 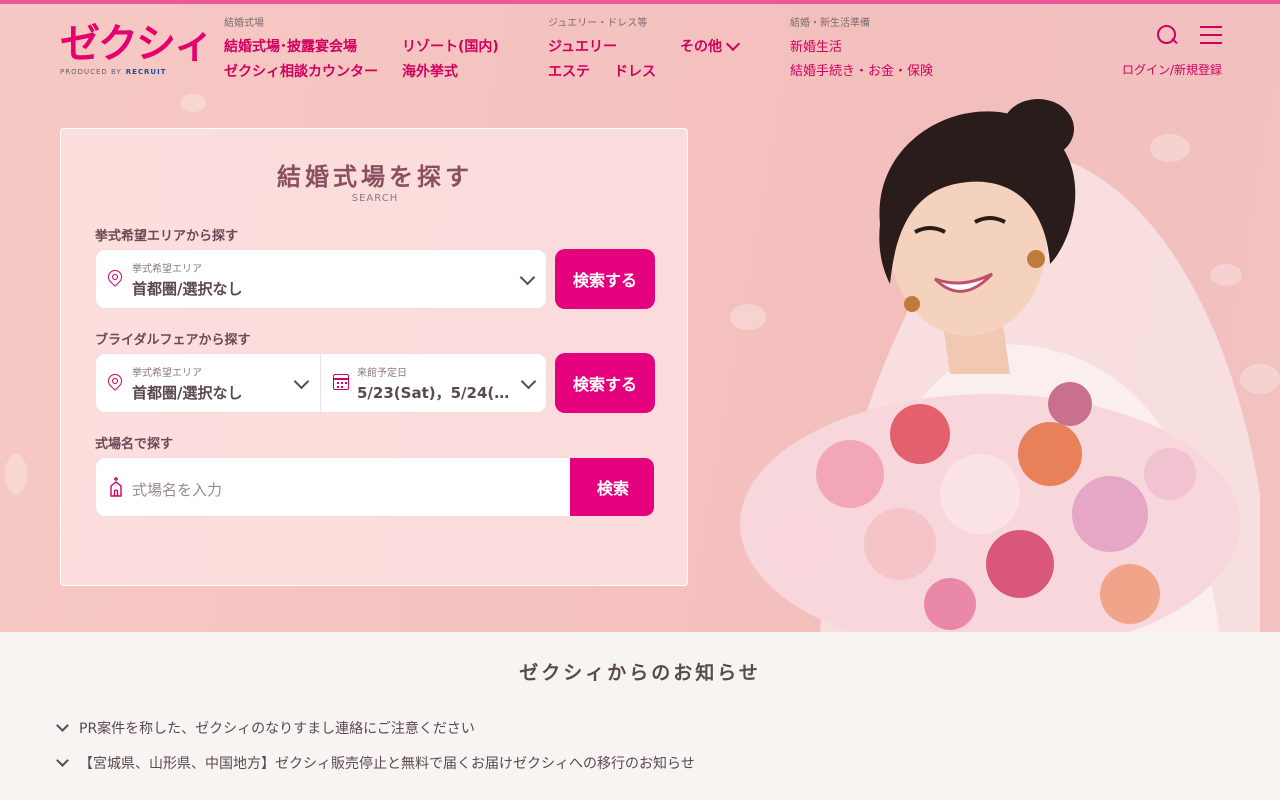 I want to click on nav-link-overseas: 海外挙式, so click(x=430, y=71).